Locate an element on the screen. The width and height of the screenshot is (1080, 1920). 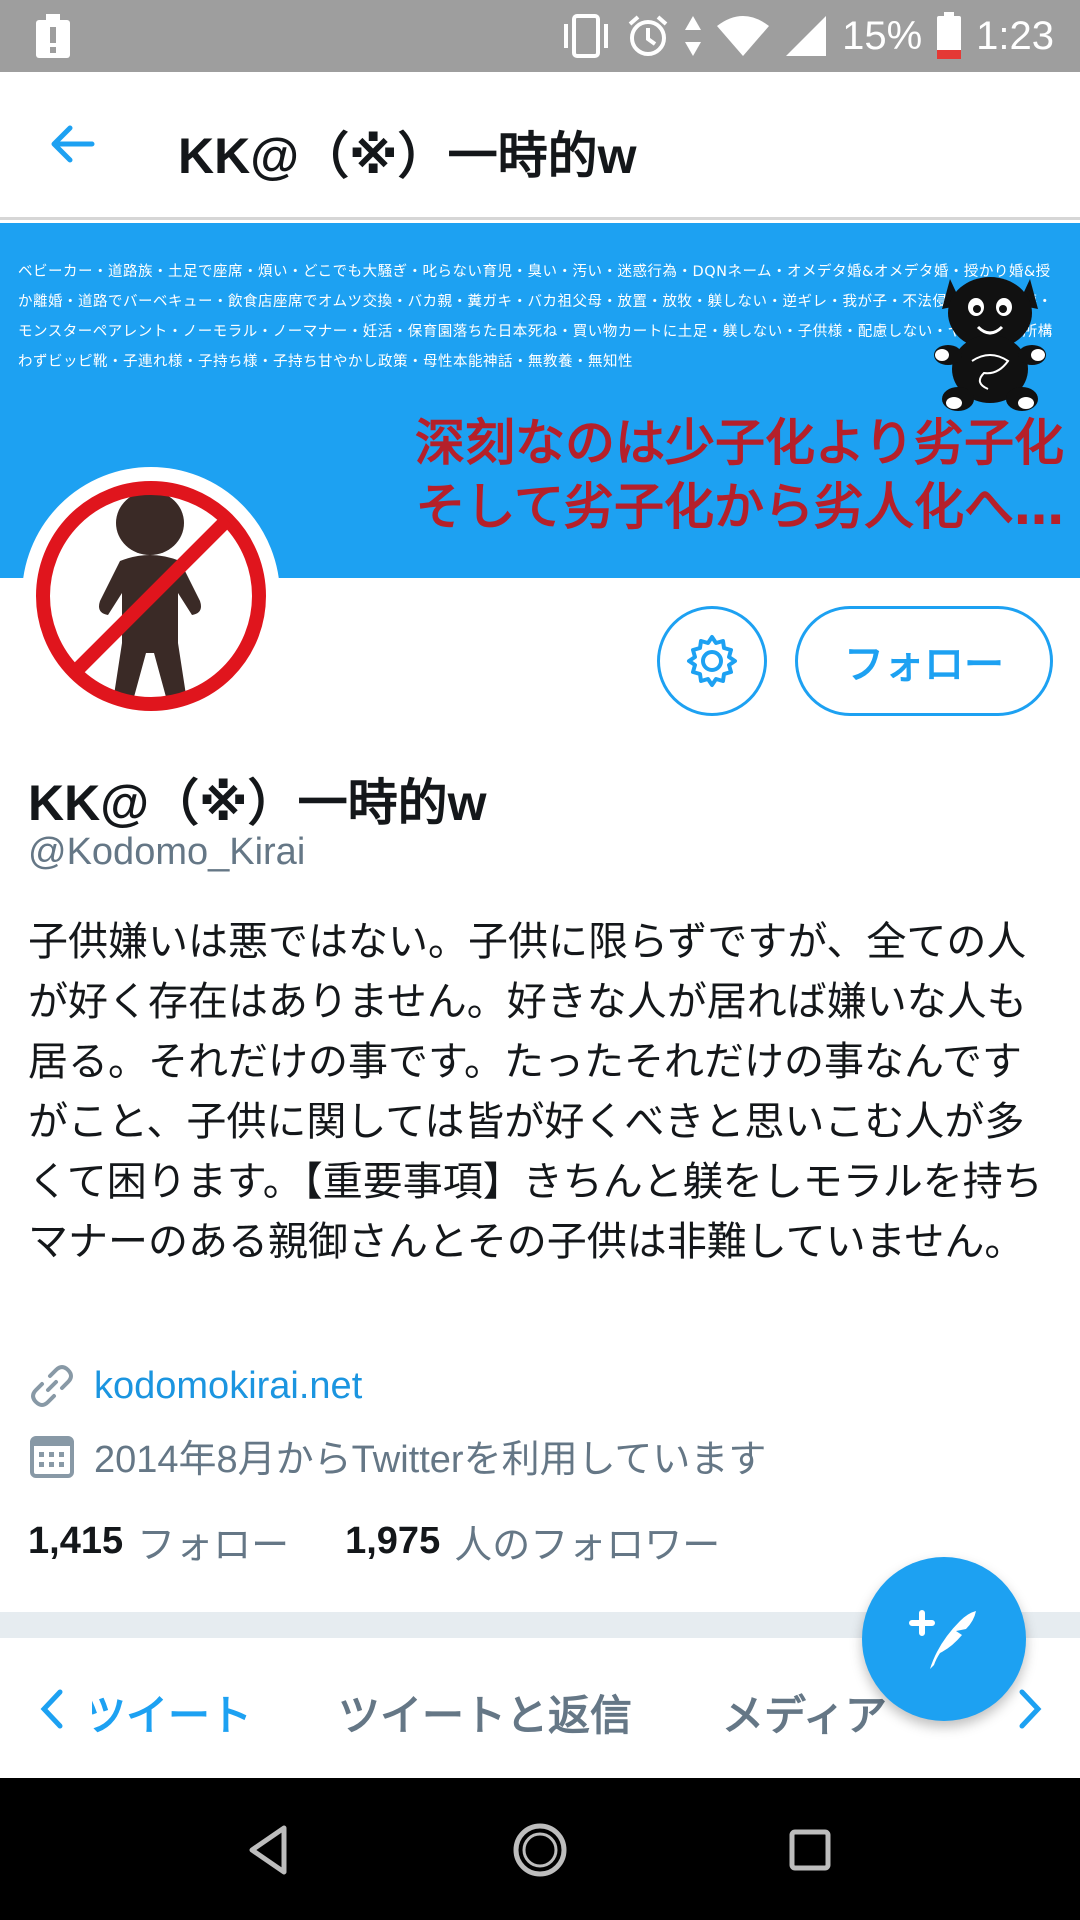
nav-back-icon is located at coordinates (268, 1850).